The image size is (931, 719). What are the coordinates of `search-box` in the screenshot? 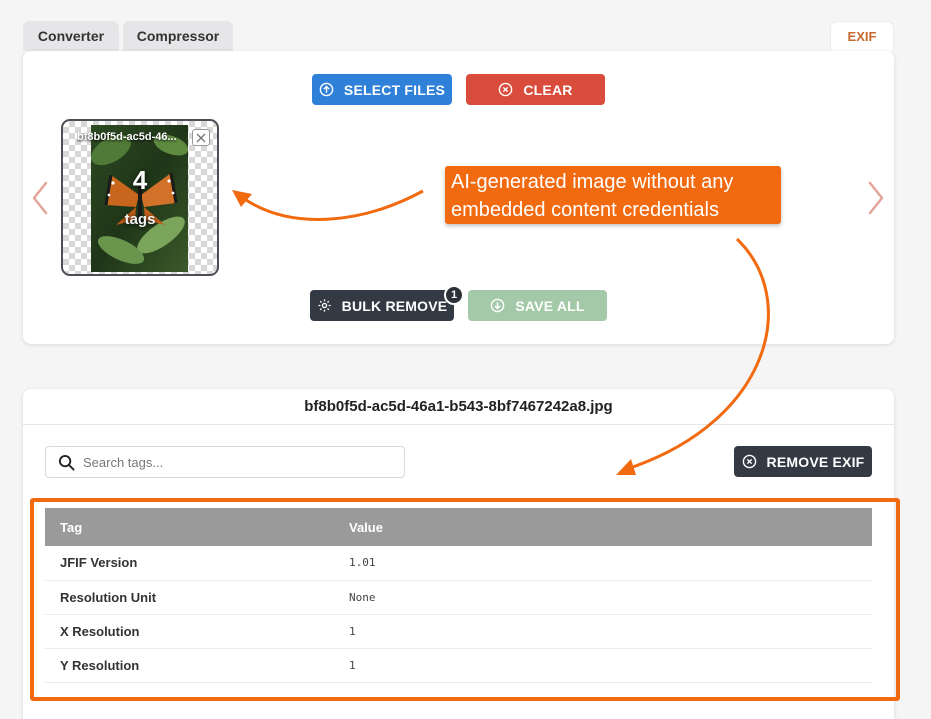 It's located at (225, 462).